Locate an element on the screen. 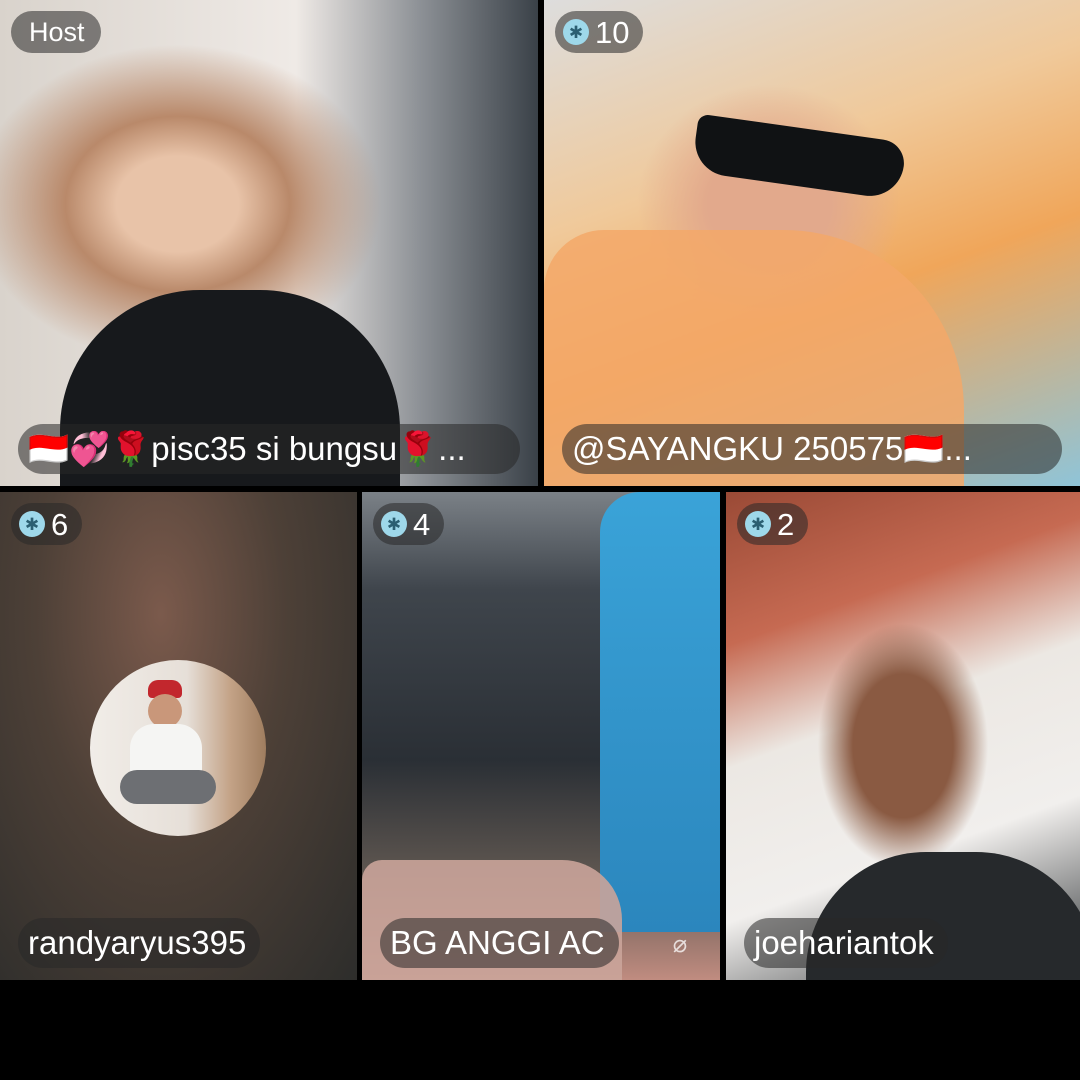 This screenshot has width=1080, height=1080. avatar-legs is located at coordinates (168, 787).